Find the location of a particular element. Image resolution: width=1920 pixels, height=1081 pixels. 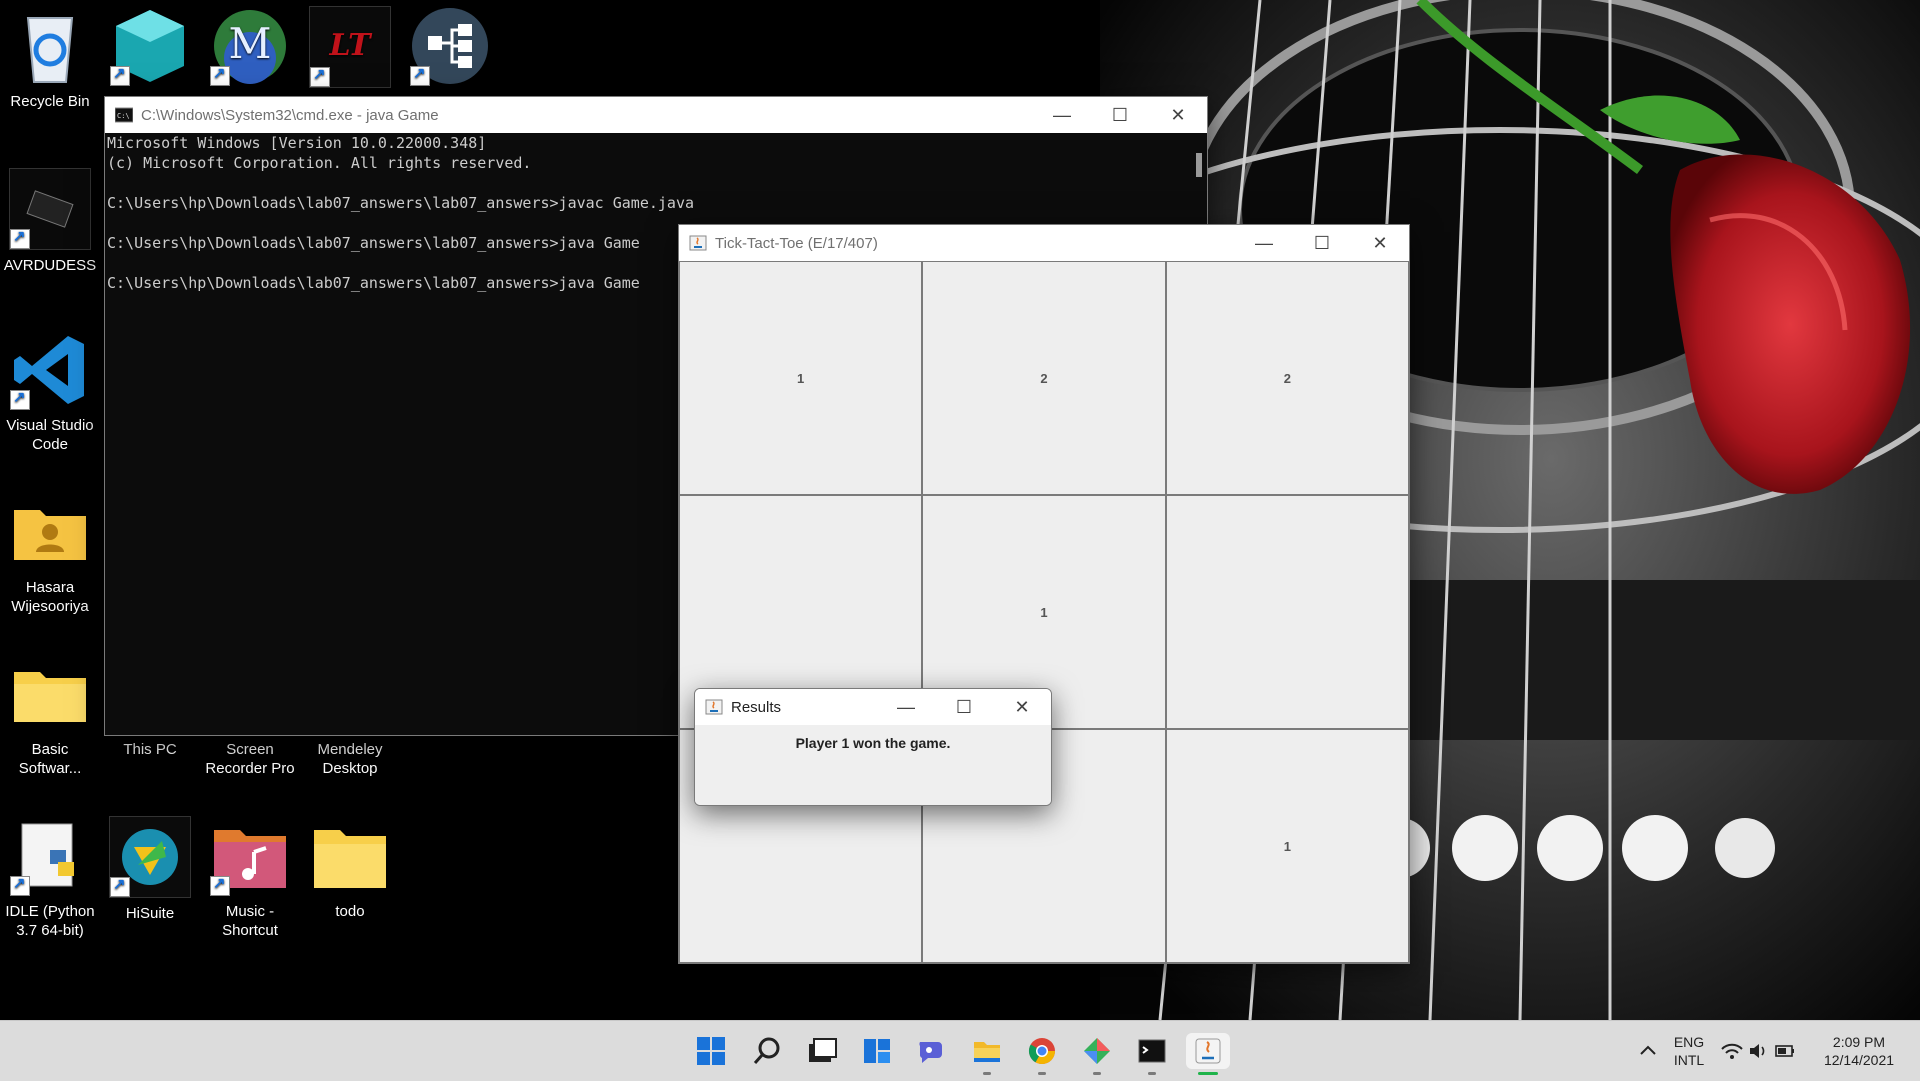

cmd-icon: C:\ is located at coordinates (124, 115).